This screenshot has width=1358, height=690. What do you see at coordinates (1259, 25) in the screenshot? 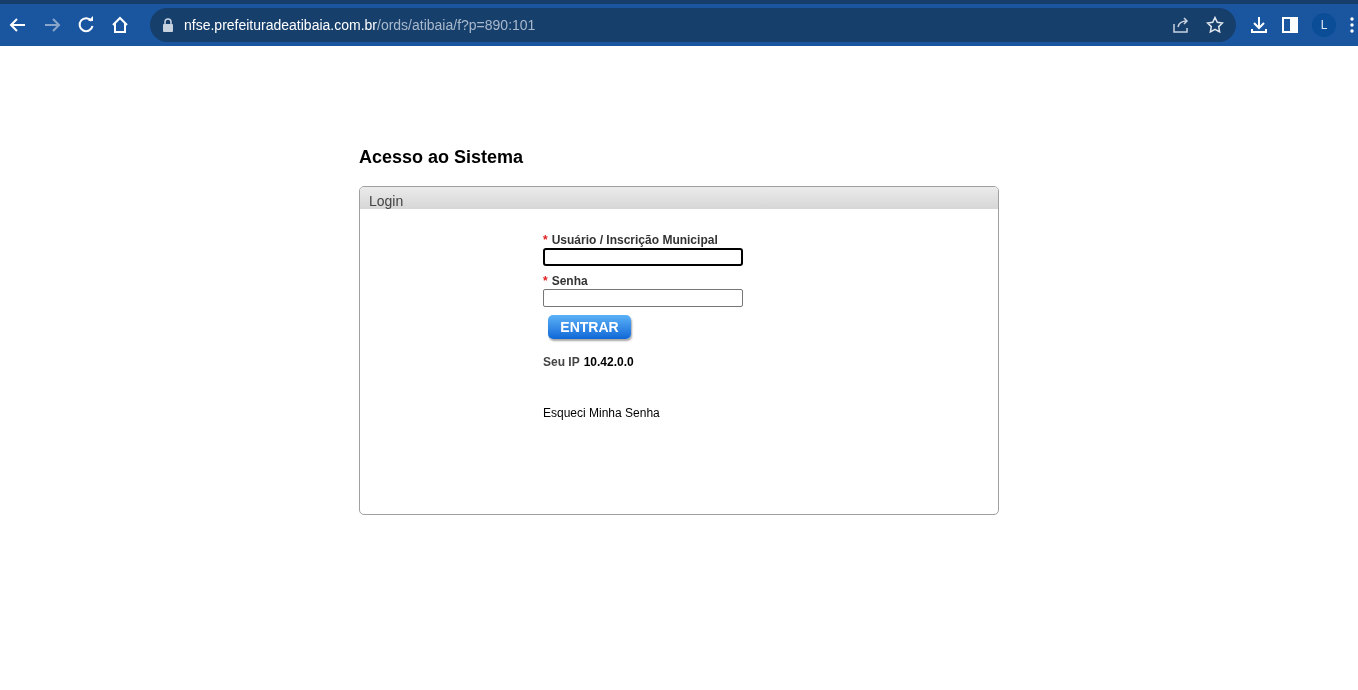
I see `download-icon` at bounding box center [1259, 25].